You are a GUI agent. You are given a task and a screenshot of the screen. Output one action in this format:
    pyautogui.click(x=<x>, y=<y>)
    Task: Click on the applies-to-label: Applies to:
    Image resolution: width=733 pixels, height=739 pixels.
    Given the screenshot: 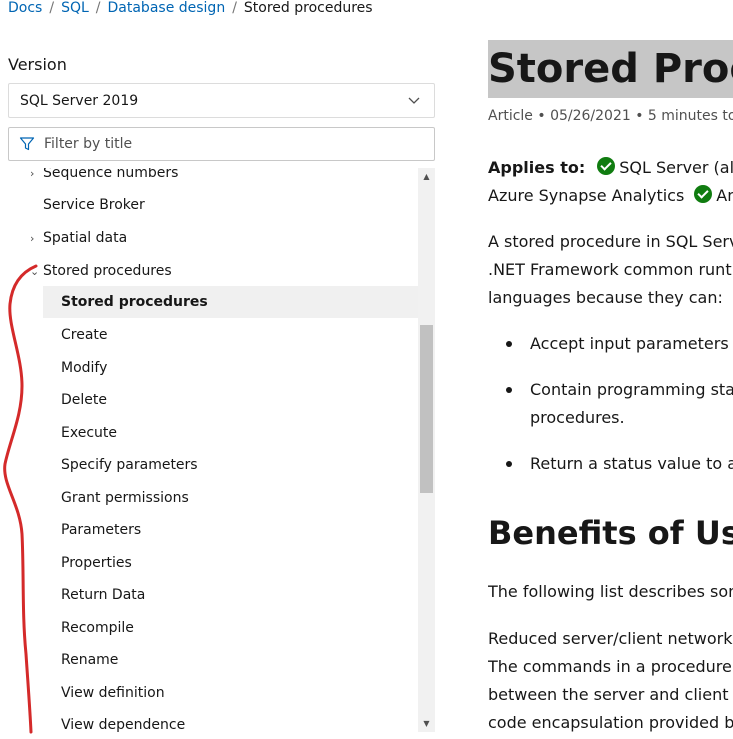 What is the action you would take?
    pyautogui.click(x=537, y=167)
    